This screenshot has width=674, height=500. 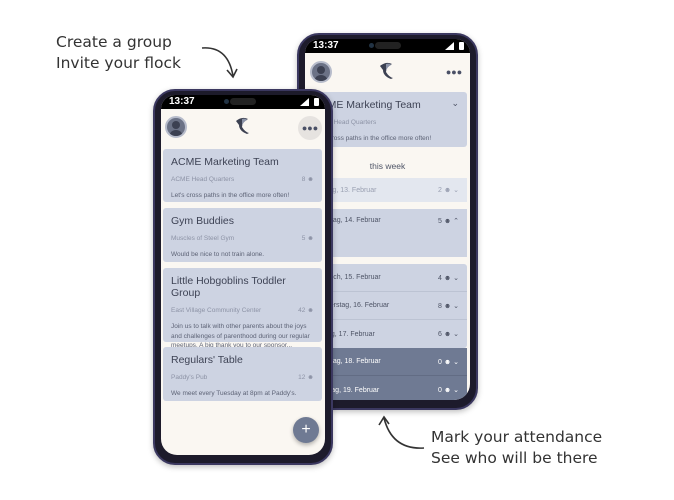 What do you see at coordinates (455, 103) in the screenshot?
I see `chevron-down-icon: ⌄` at bounding box center [455, 103].